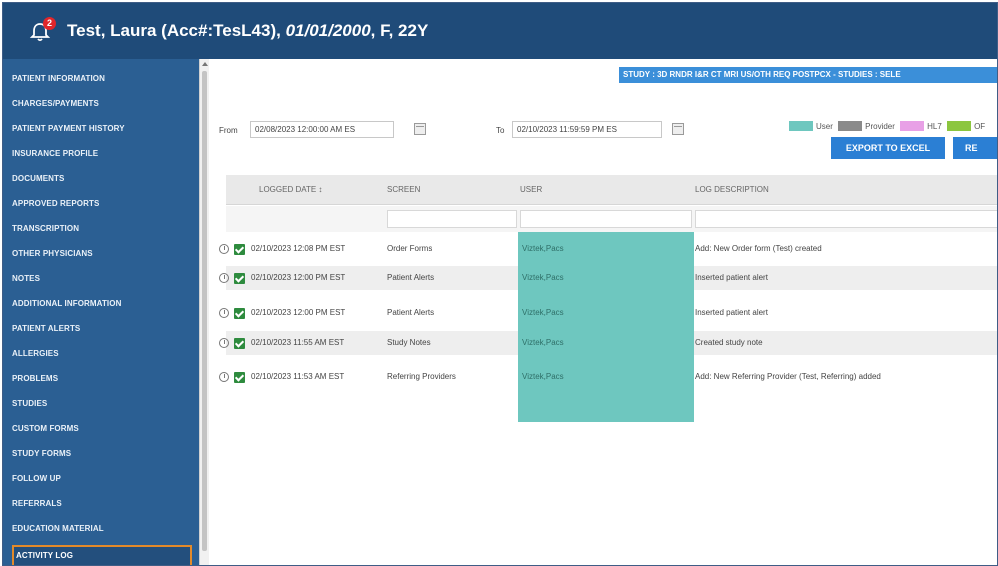 The width and height of the screenshot is (998, 566). I want to click on scrollbar-thumb, so click(204, 311).